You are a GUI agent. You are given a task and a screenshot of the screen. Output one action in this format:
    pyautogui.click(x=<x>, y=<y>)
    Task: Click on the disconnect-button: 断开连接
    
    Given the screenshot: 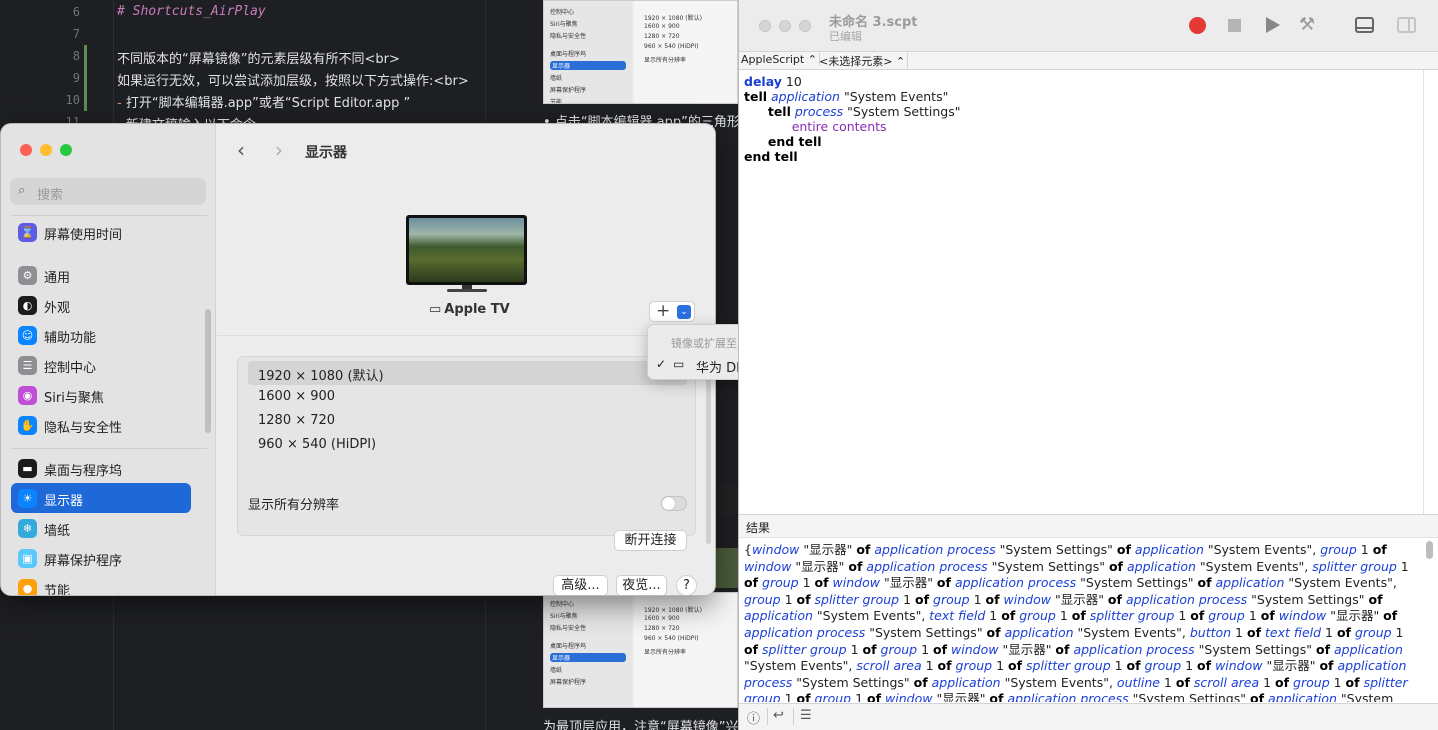 What is the action you would take?
    pyautogui.click(x=650, y=540)
    